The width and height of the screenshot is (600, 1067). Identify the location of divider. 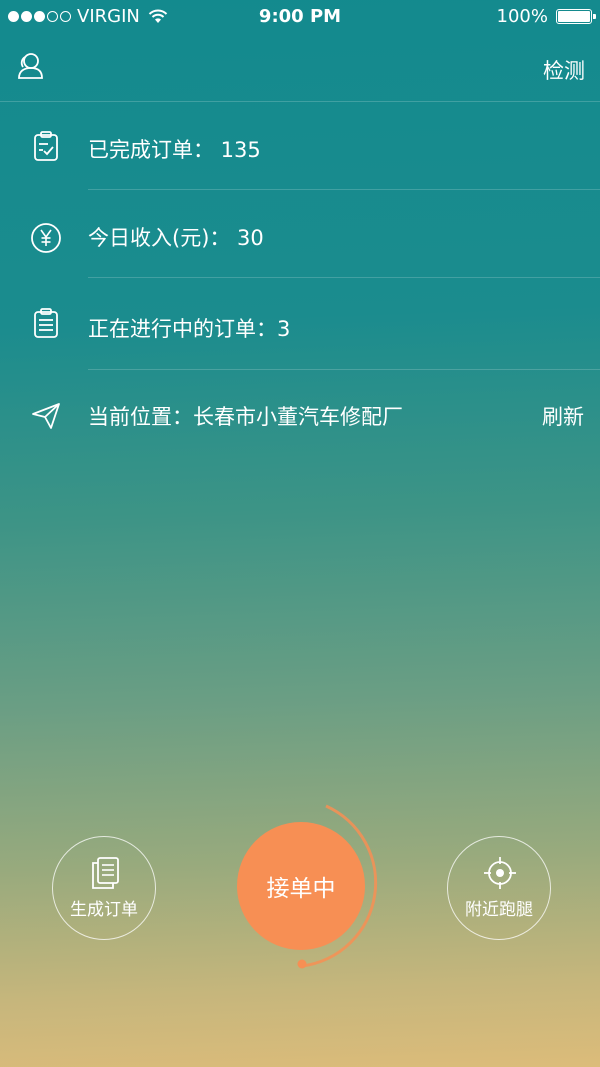
(344, 277).